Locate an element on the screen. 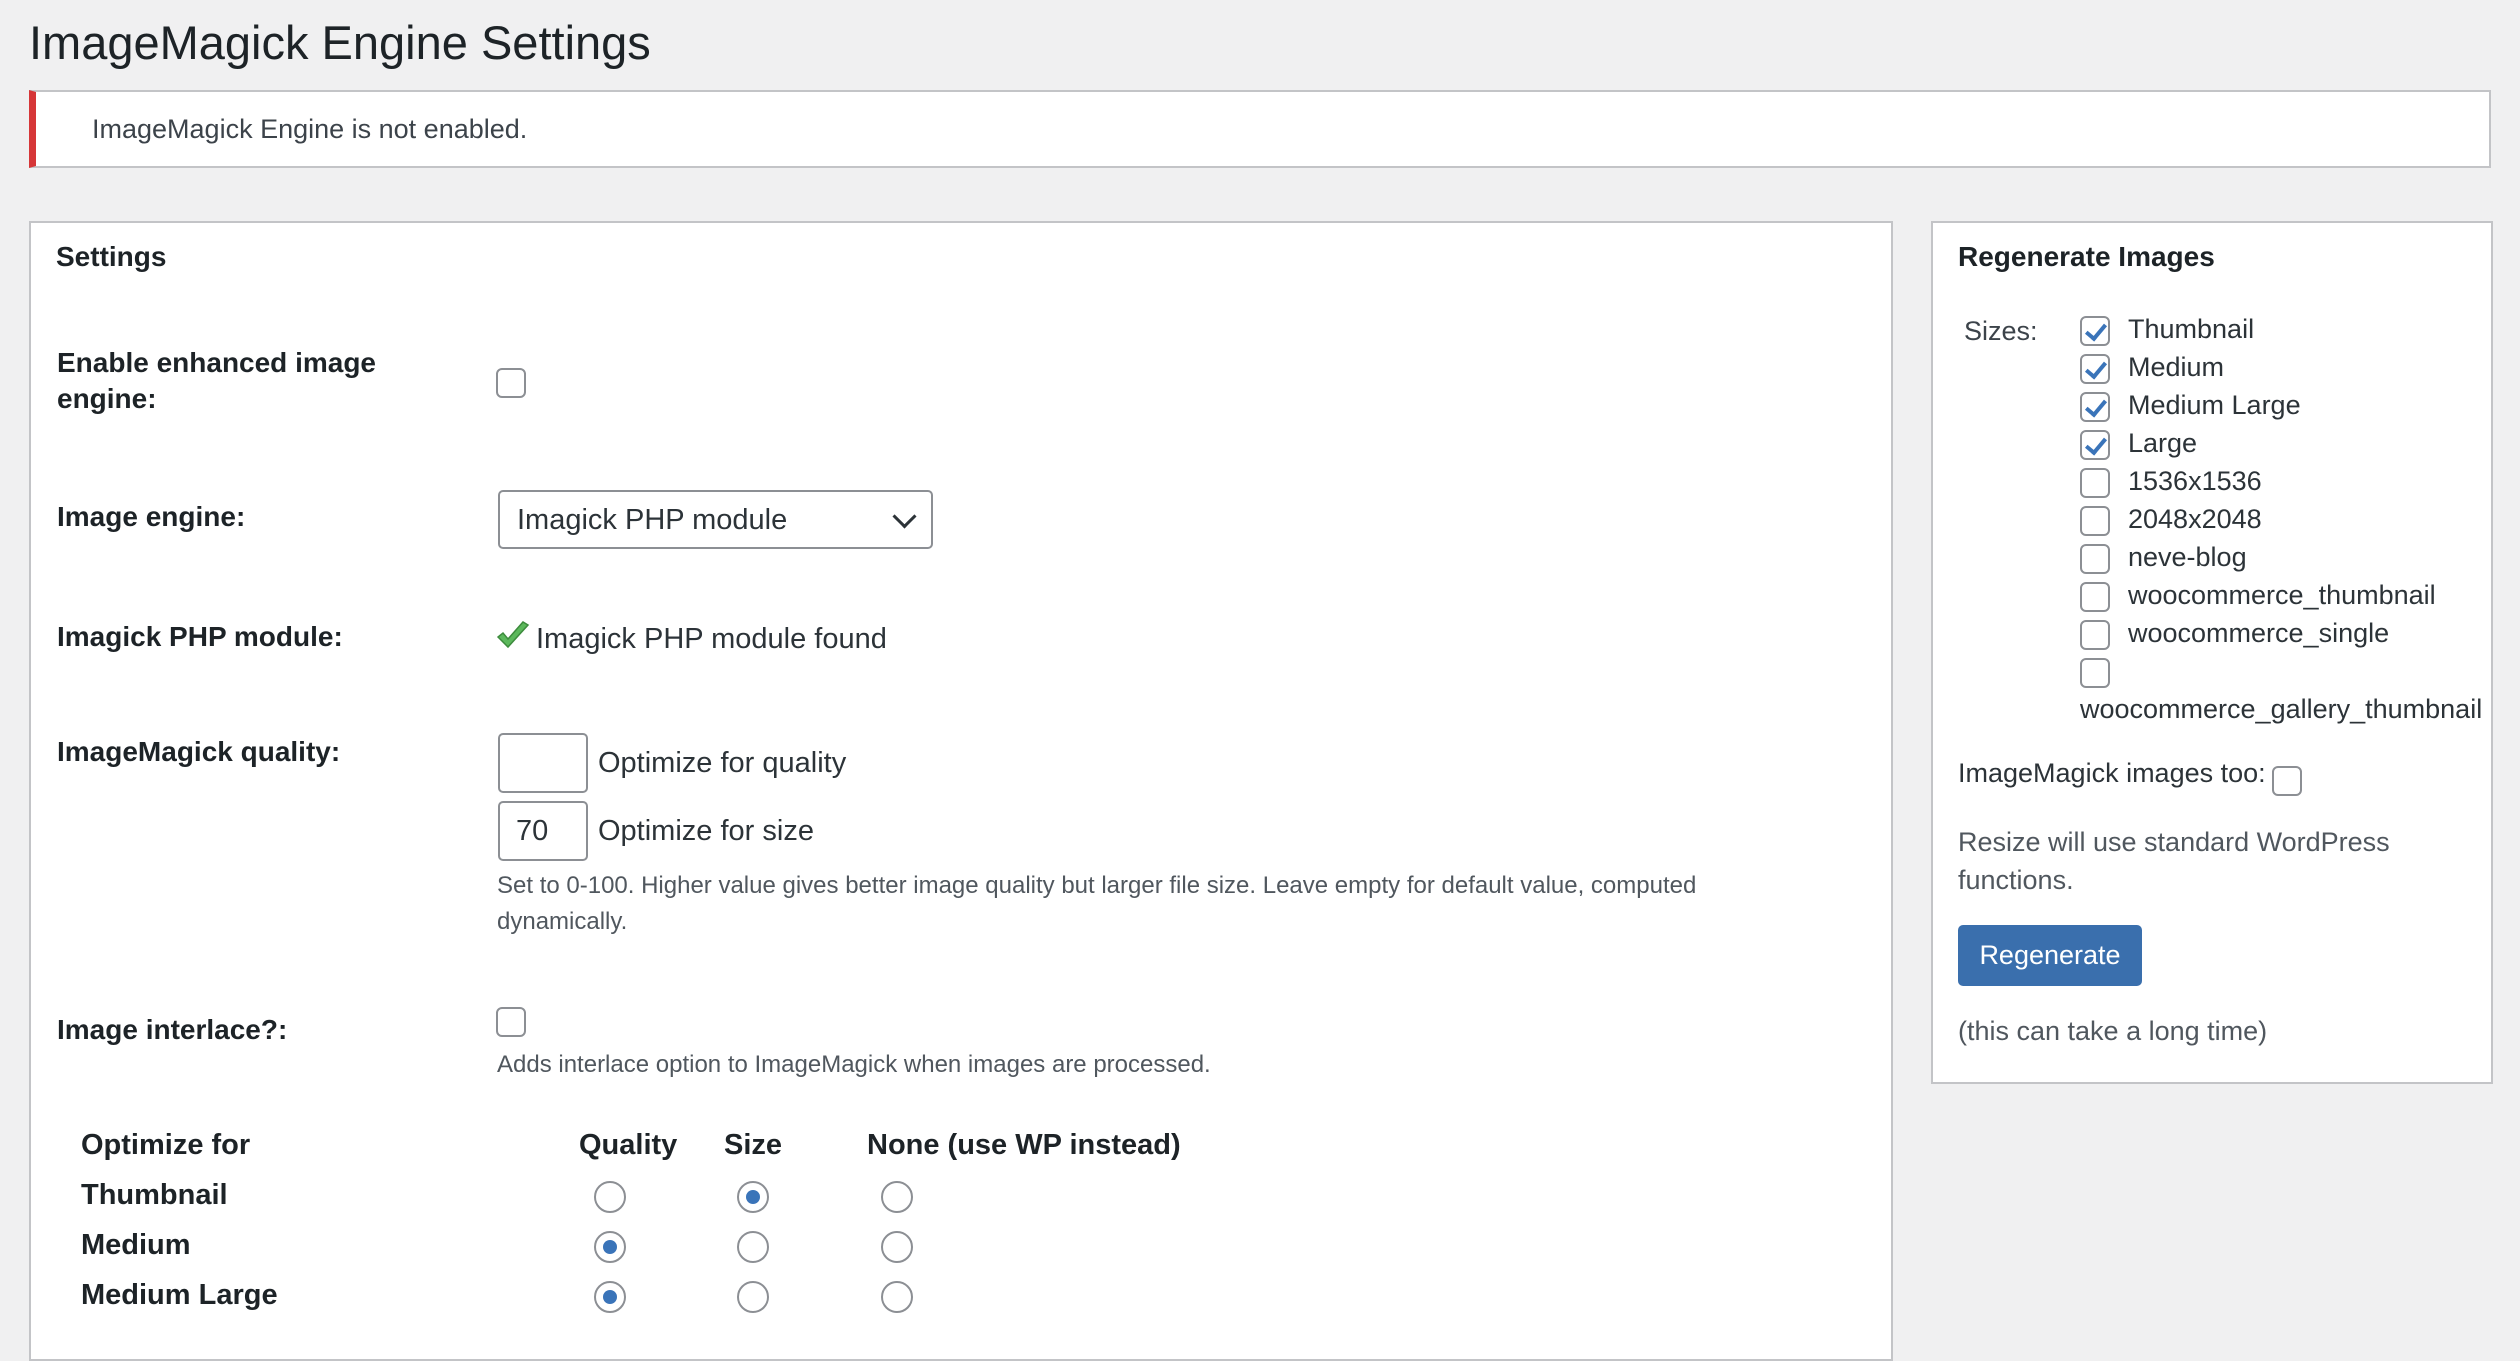 This screenshot has width=2520, height=1361. enable-engine-checkbox is located at coordinates (511, 383).